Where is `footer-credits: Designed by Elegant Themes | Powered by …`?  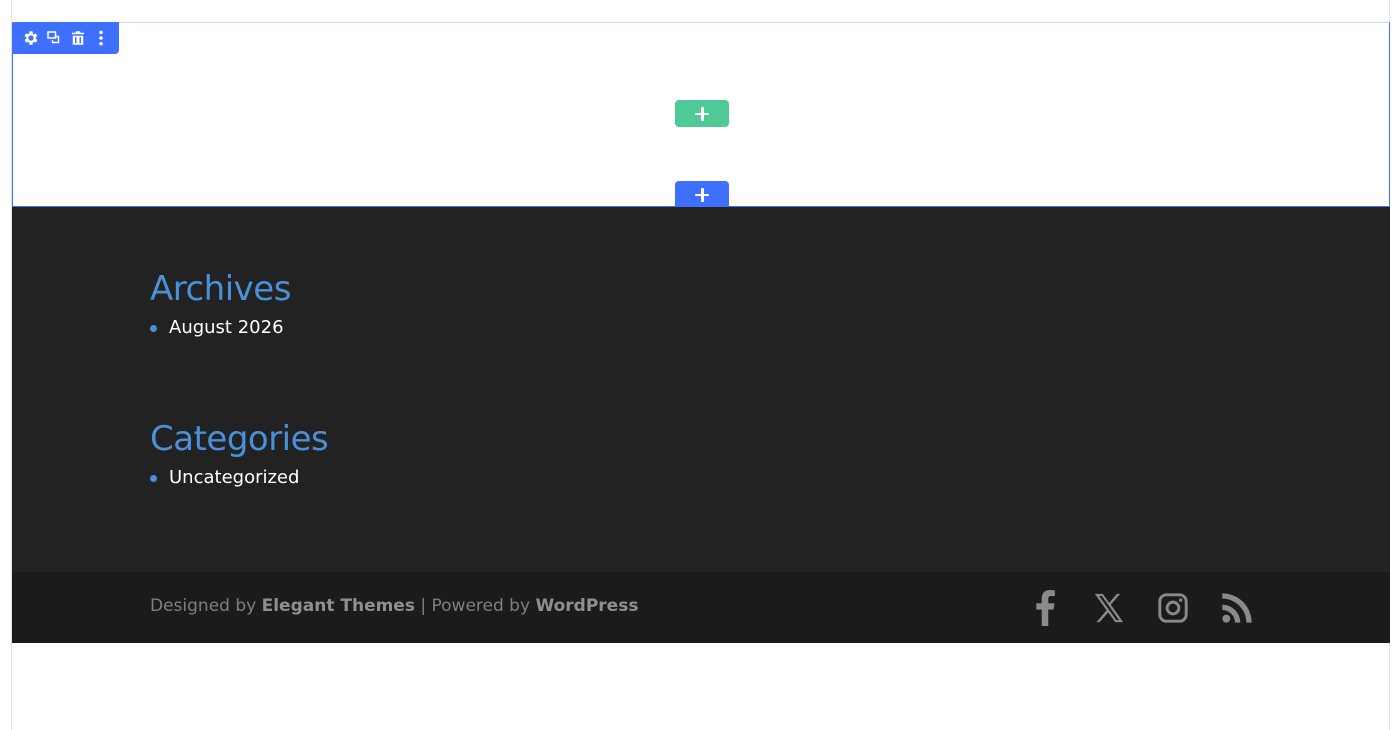
footer-credits: Designed by Elegant Themes | Powered by … is located at coordinates (394, 606).